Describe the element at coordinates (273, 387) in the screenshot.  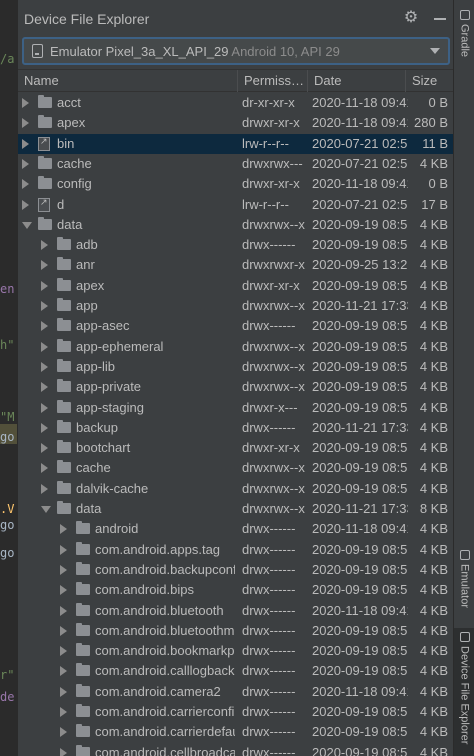
I see `file-permissions: drwxrwx--x` at that location.